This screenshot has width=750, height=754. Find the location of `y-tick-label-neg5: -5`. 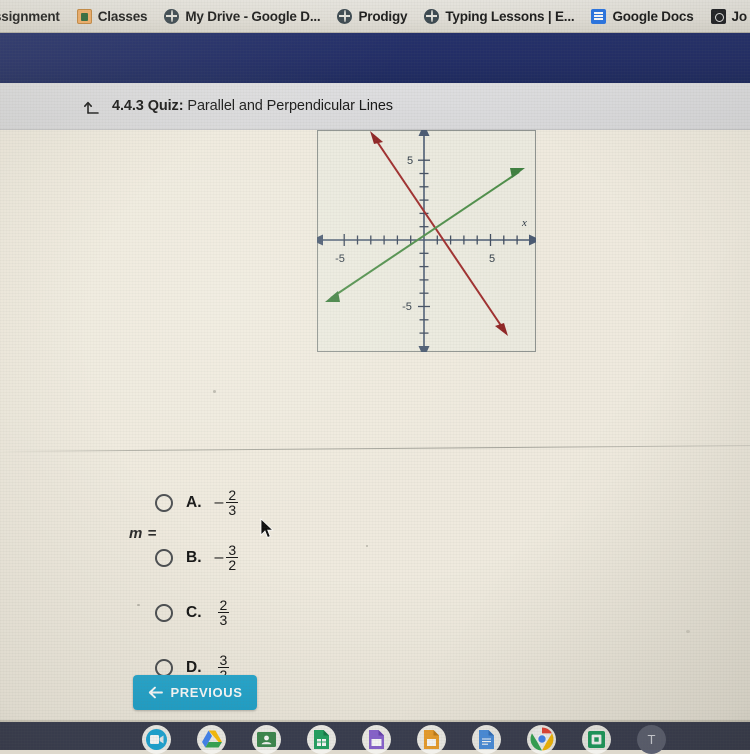

y-tick-label-neg5: -5 is located at coordinates (407, 307).